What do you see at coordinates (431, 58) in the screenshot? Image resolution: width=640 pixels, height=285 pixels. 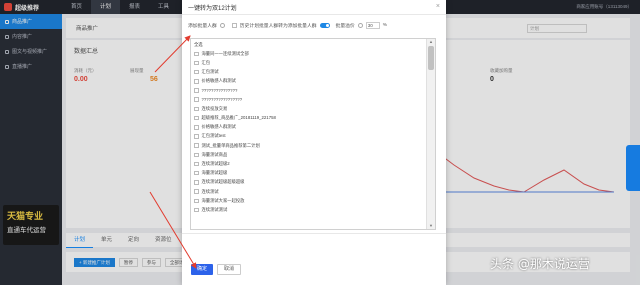 I see `scroll-thumb` at bounding box center [431, 58].